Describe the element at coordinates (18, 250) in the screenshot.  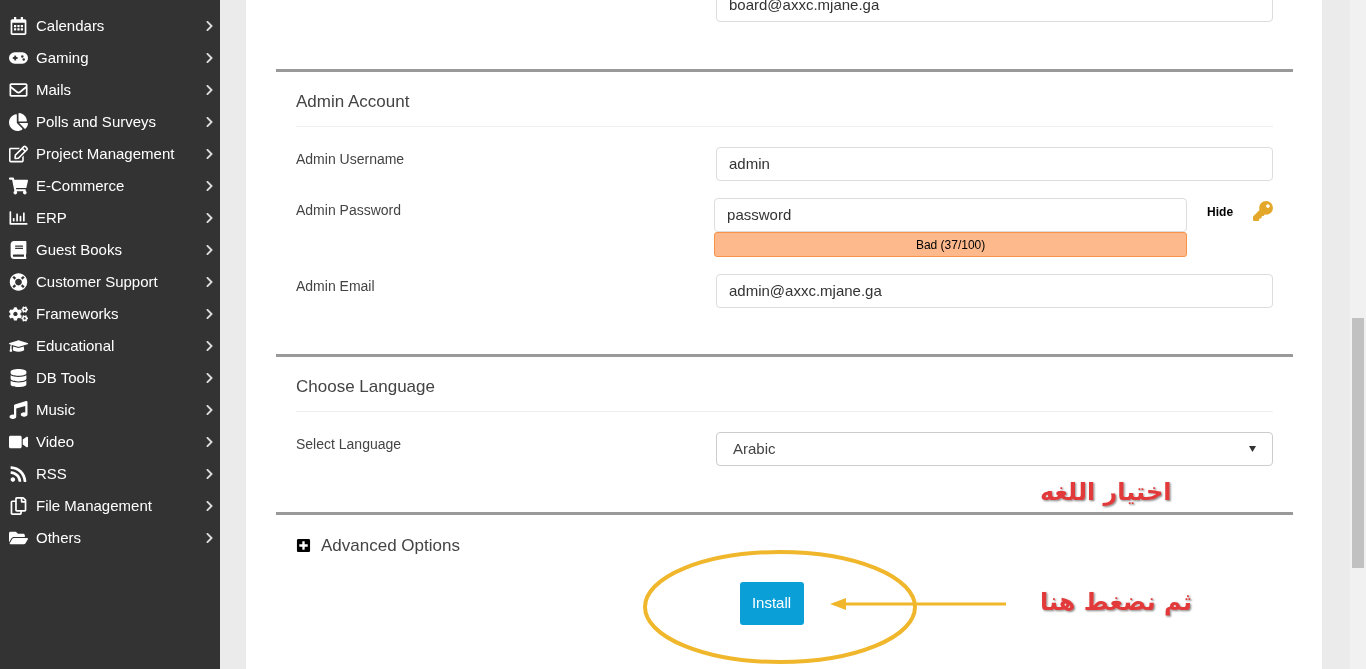
I see `book-icon` at that location.